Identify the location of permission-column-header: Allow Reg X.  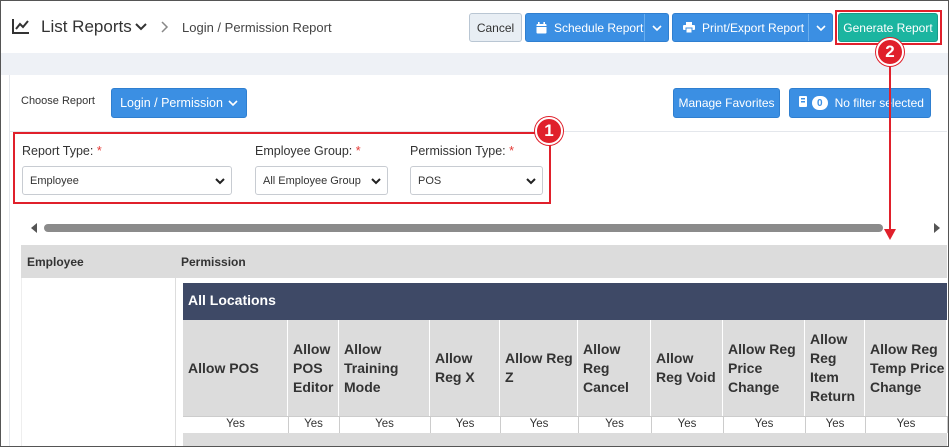
(465, 368).